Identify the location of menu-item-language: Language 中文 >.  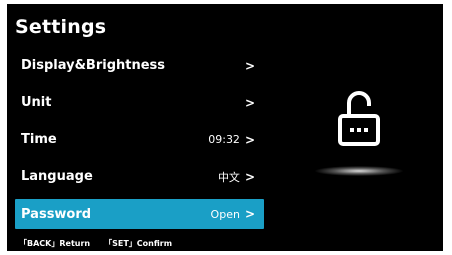
(139, 176).